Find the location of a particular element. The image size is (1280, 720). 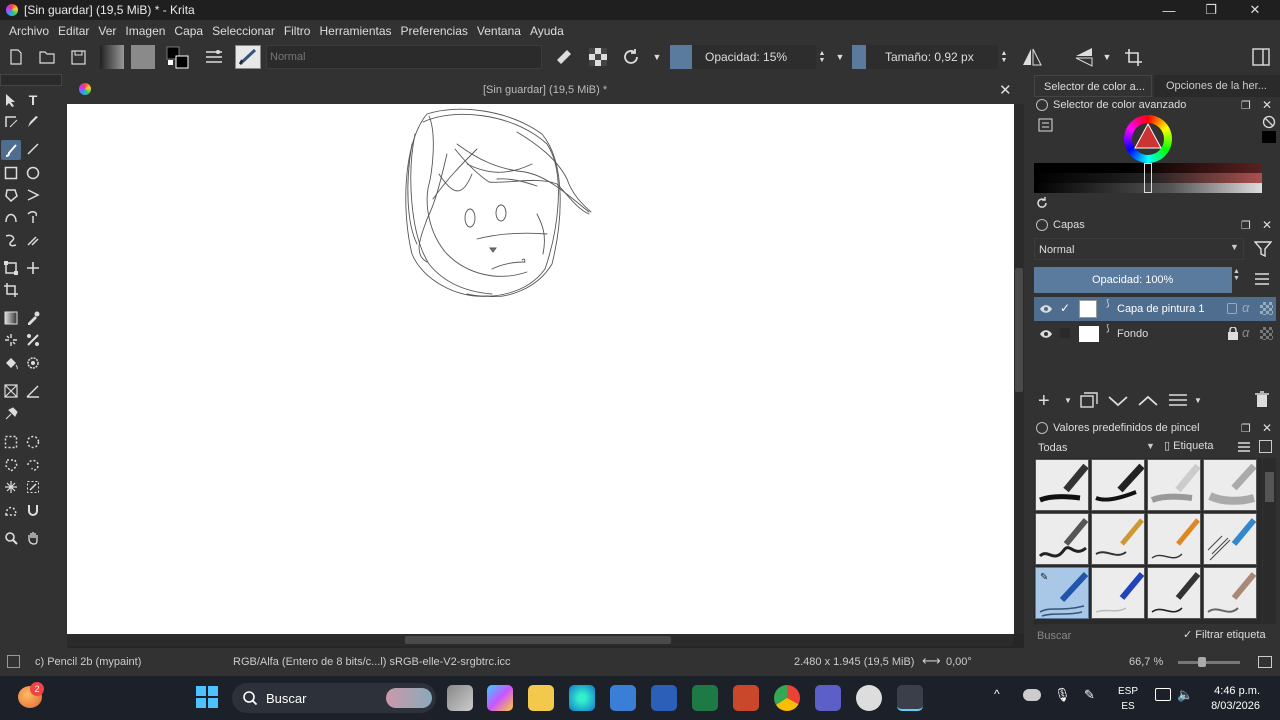

close-window-button: ✕ is located at coordinates (1255, 10).